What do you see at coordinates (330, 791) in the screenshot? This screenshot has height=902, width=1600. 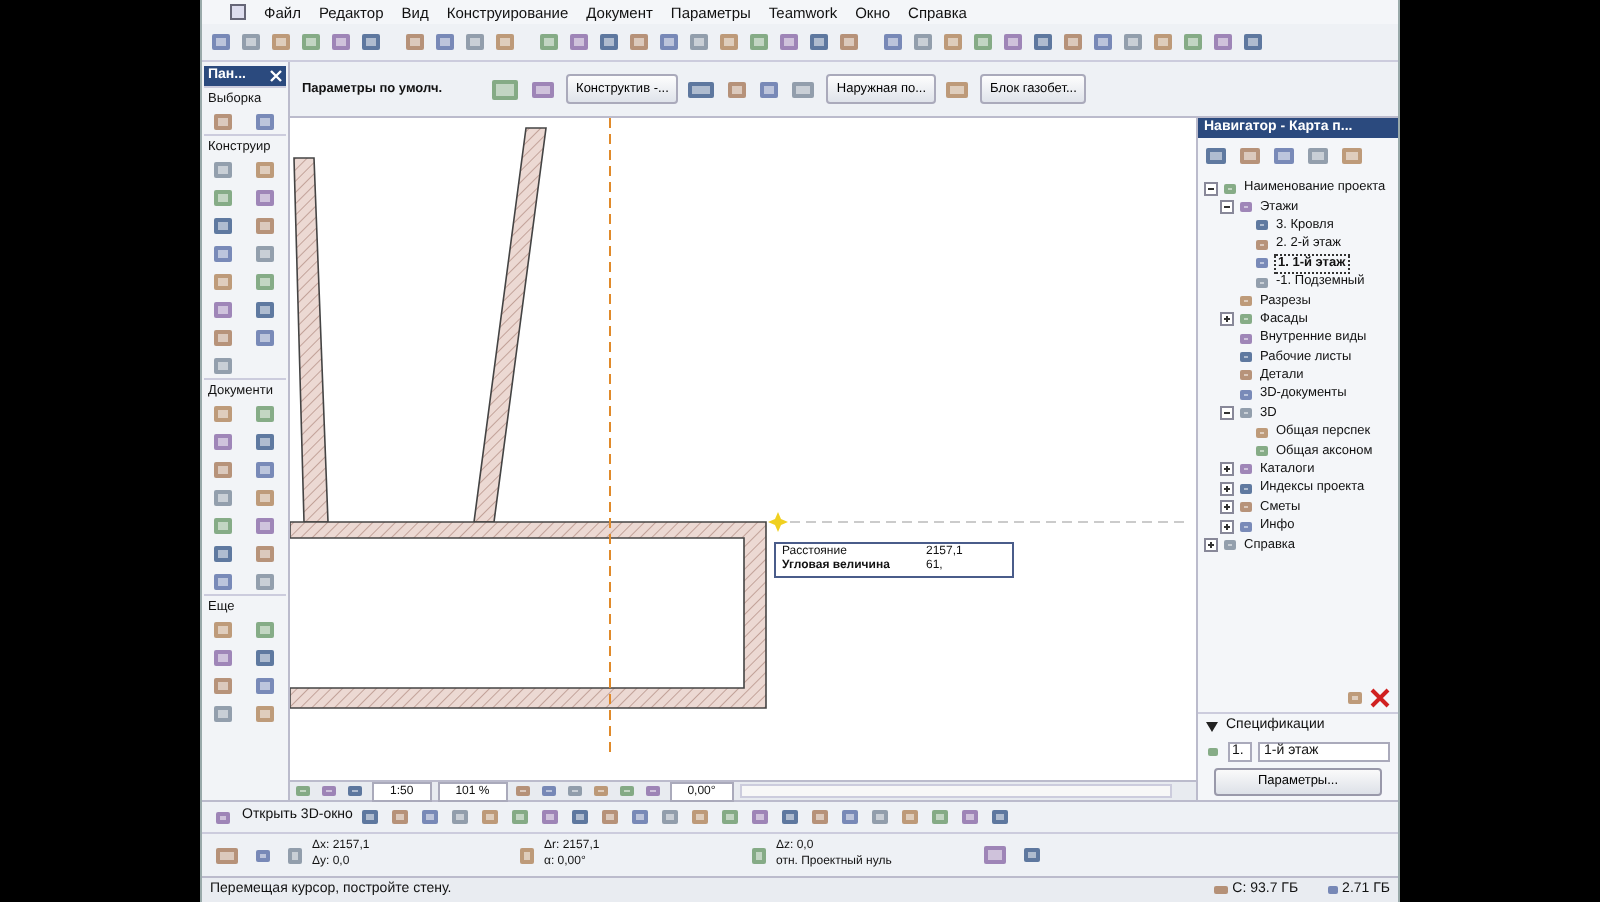 I see `view-icon` at bounding box center [330, 791].